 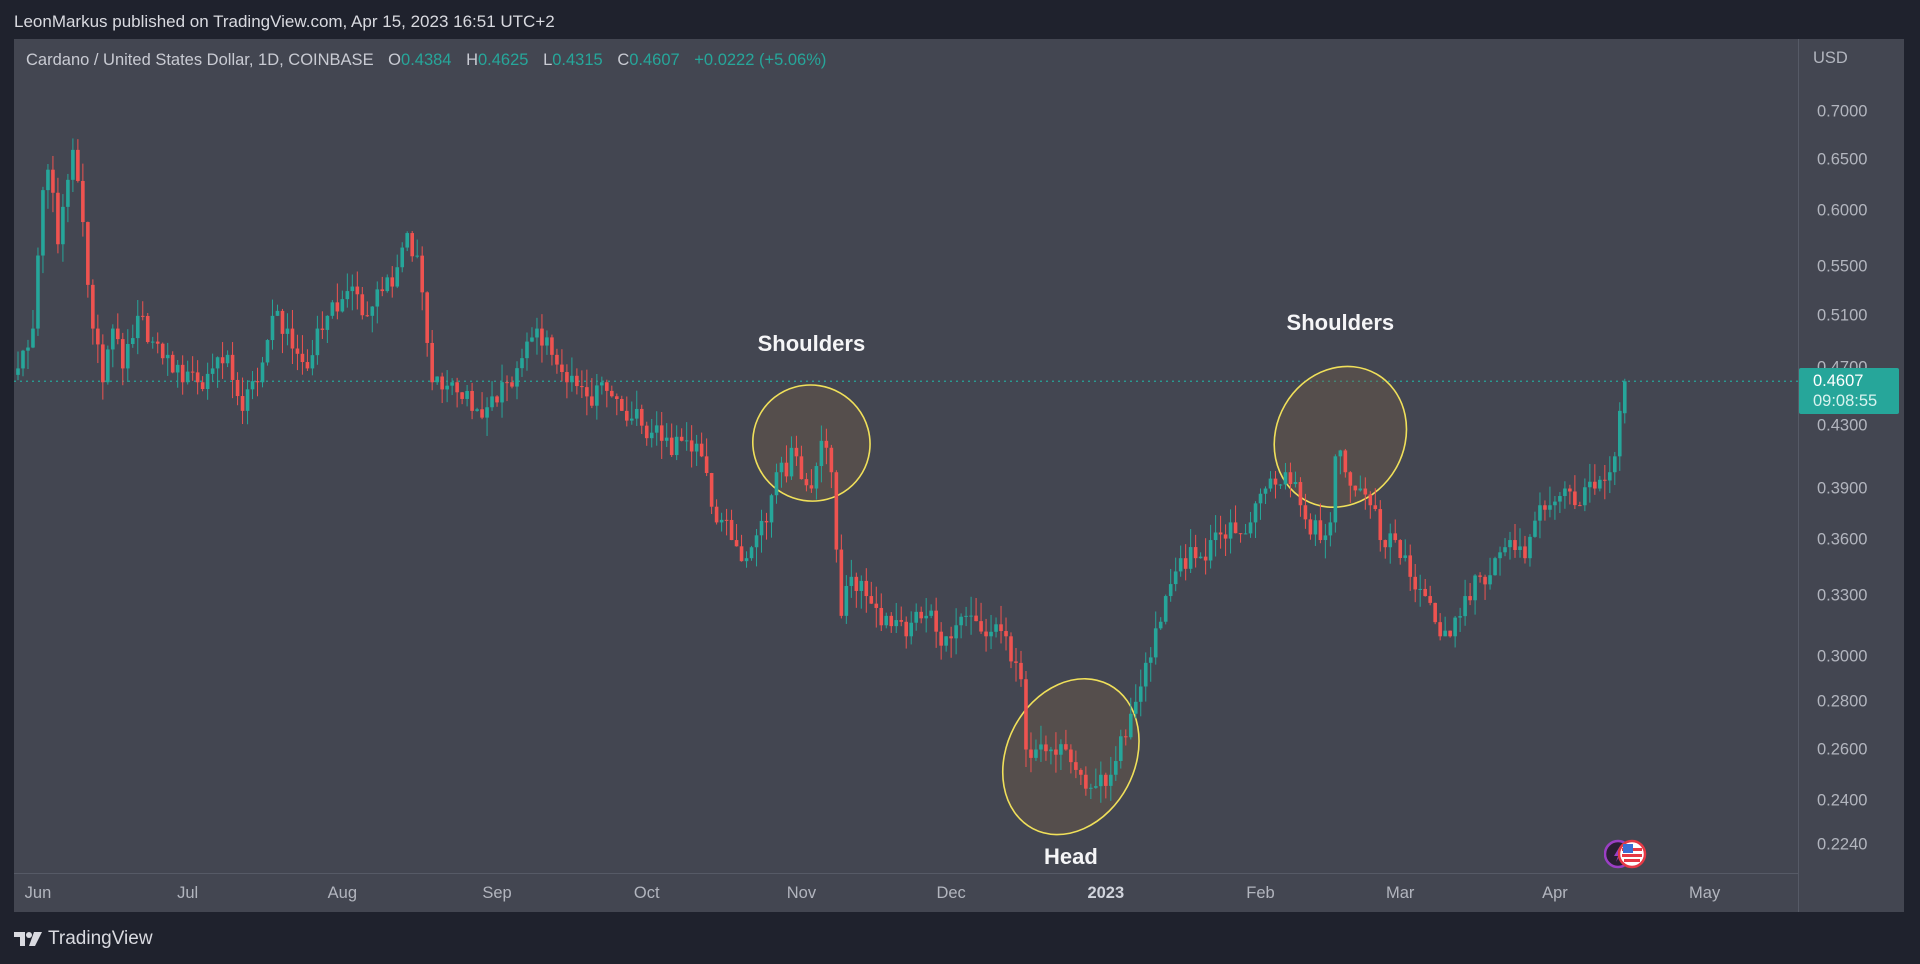 What do you see at coordinates (28, 939) in the screenshot?
I see `tradingview-logo-icon` at bounding box center [28, 939].